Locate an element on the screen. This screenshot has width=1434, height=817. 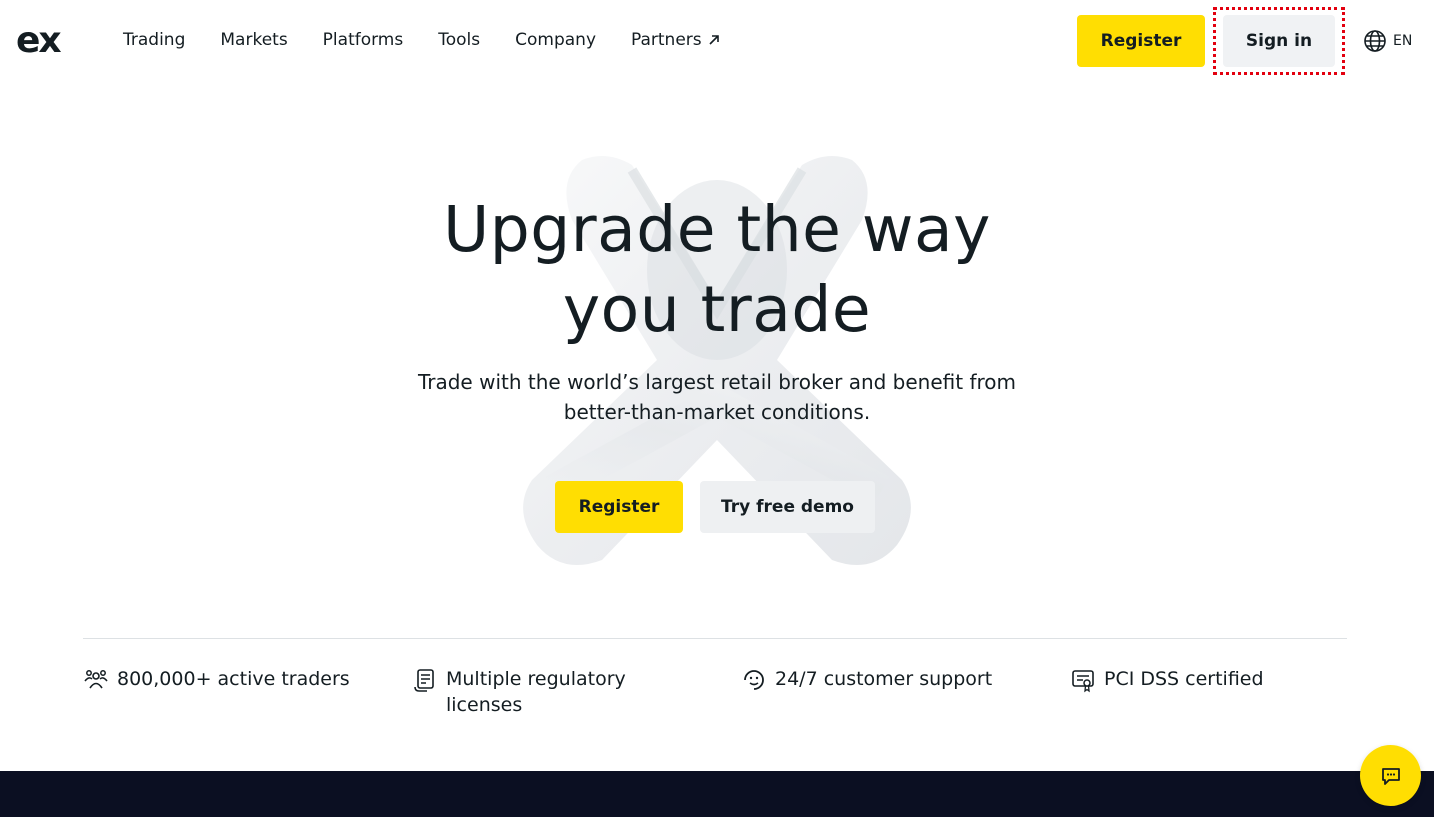
language-selector: EN is located at coordinates (1387, 41).